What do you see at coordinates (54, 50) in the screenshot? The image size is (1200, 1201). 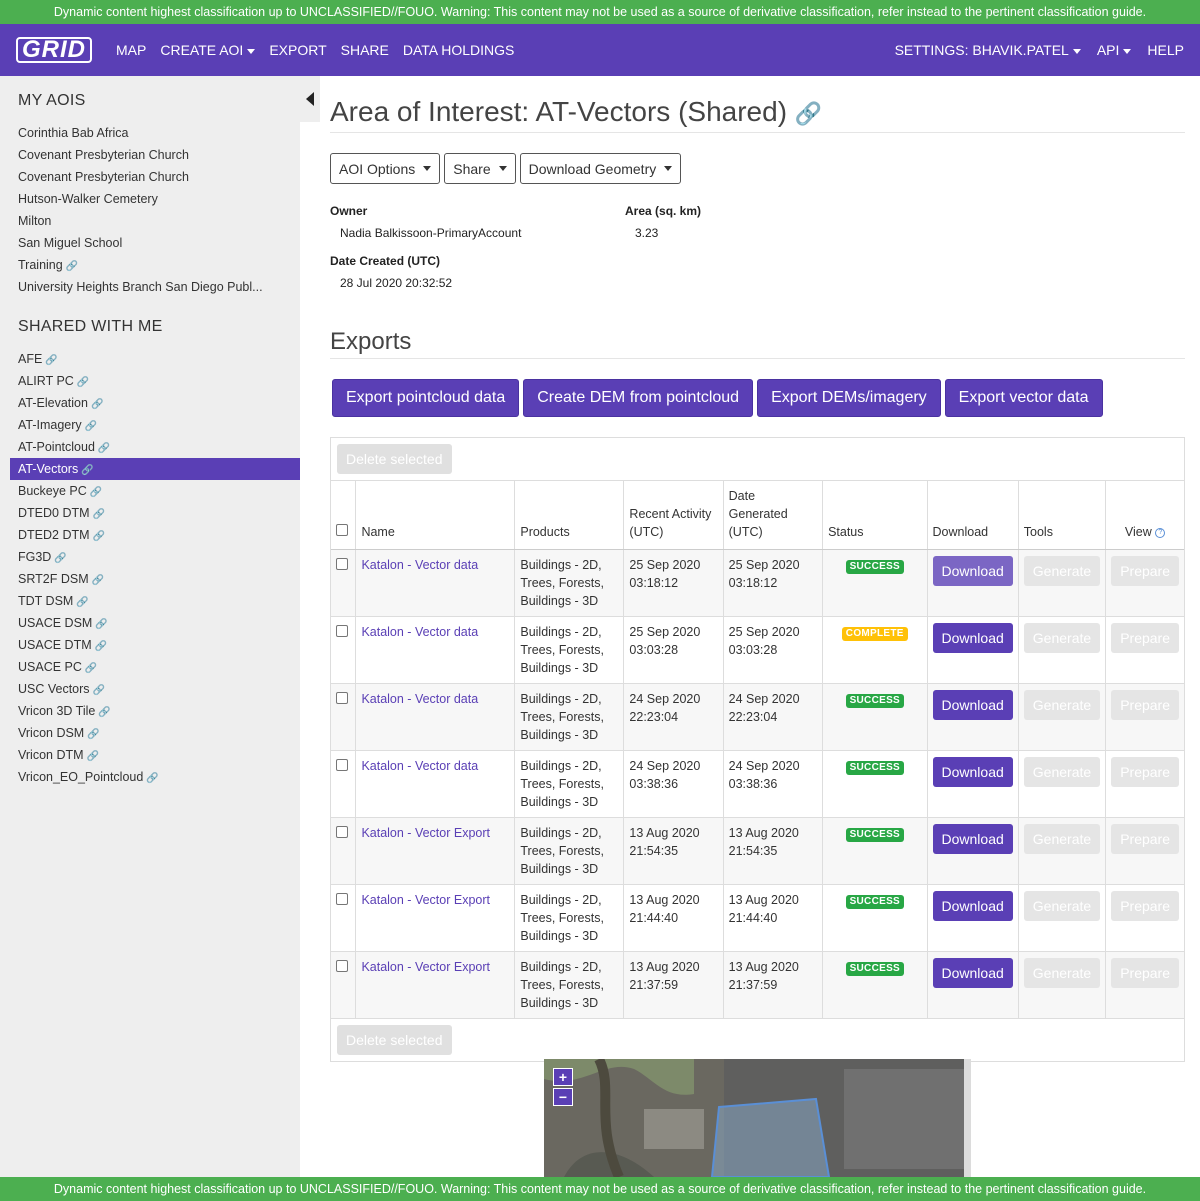 I see `grid-logo: GRID` at bounding box center [54, 50].